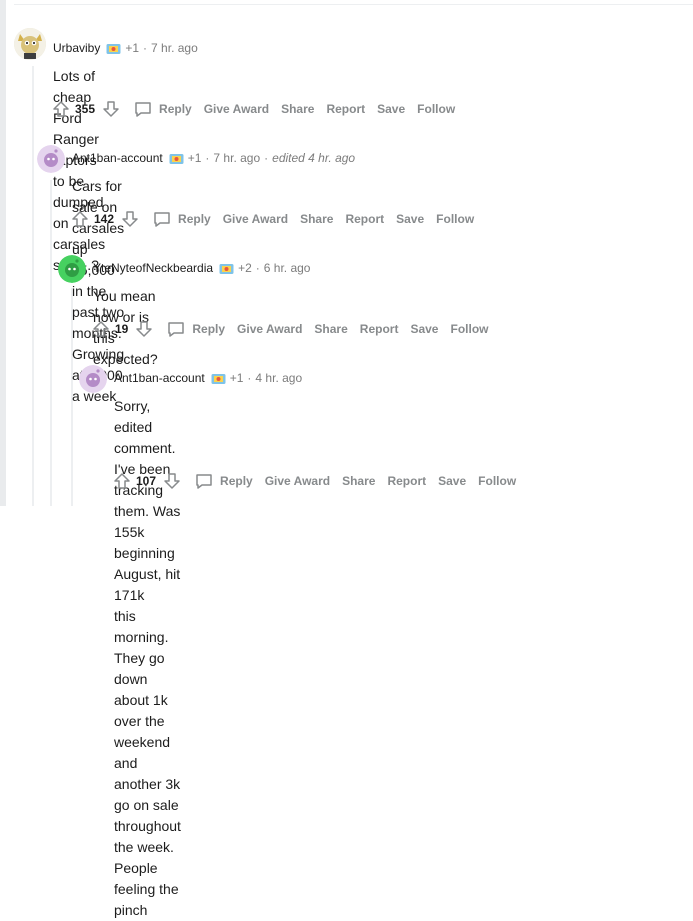 Image resolution: width=693 pixels, height=921 pixels. What do you see at coordinates (76, 48) in the screenshot?
I see `comment-author: Urbaviby` at bounding box center [76, 48].